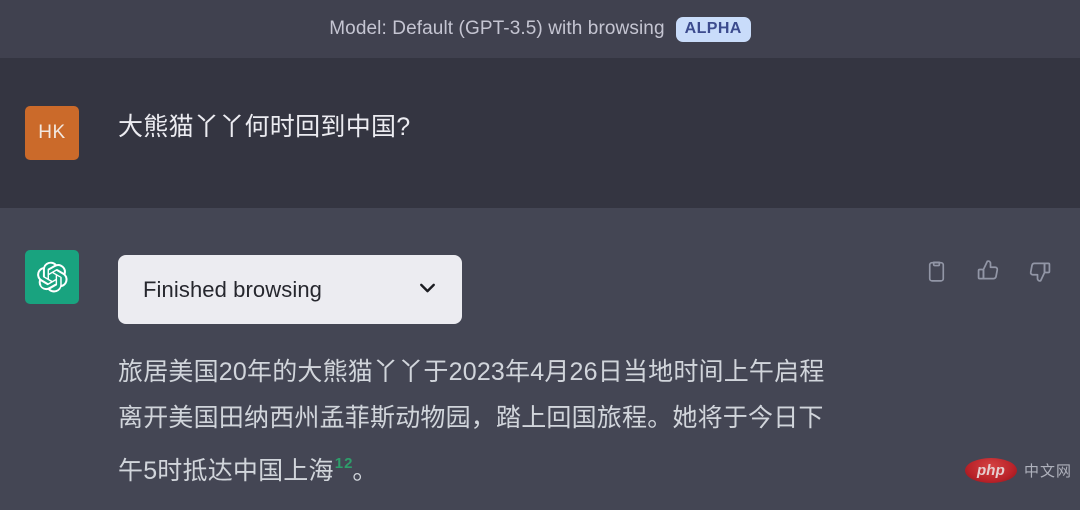 The height and width of the screenshot is (510, 1080). What do you see at coordinates (518, 467) in the screenshot?
I see `answer-line-3: 午5时抵达中国上海12。` at bounding box center [518, 467].